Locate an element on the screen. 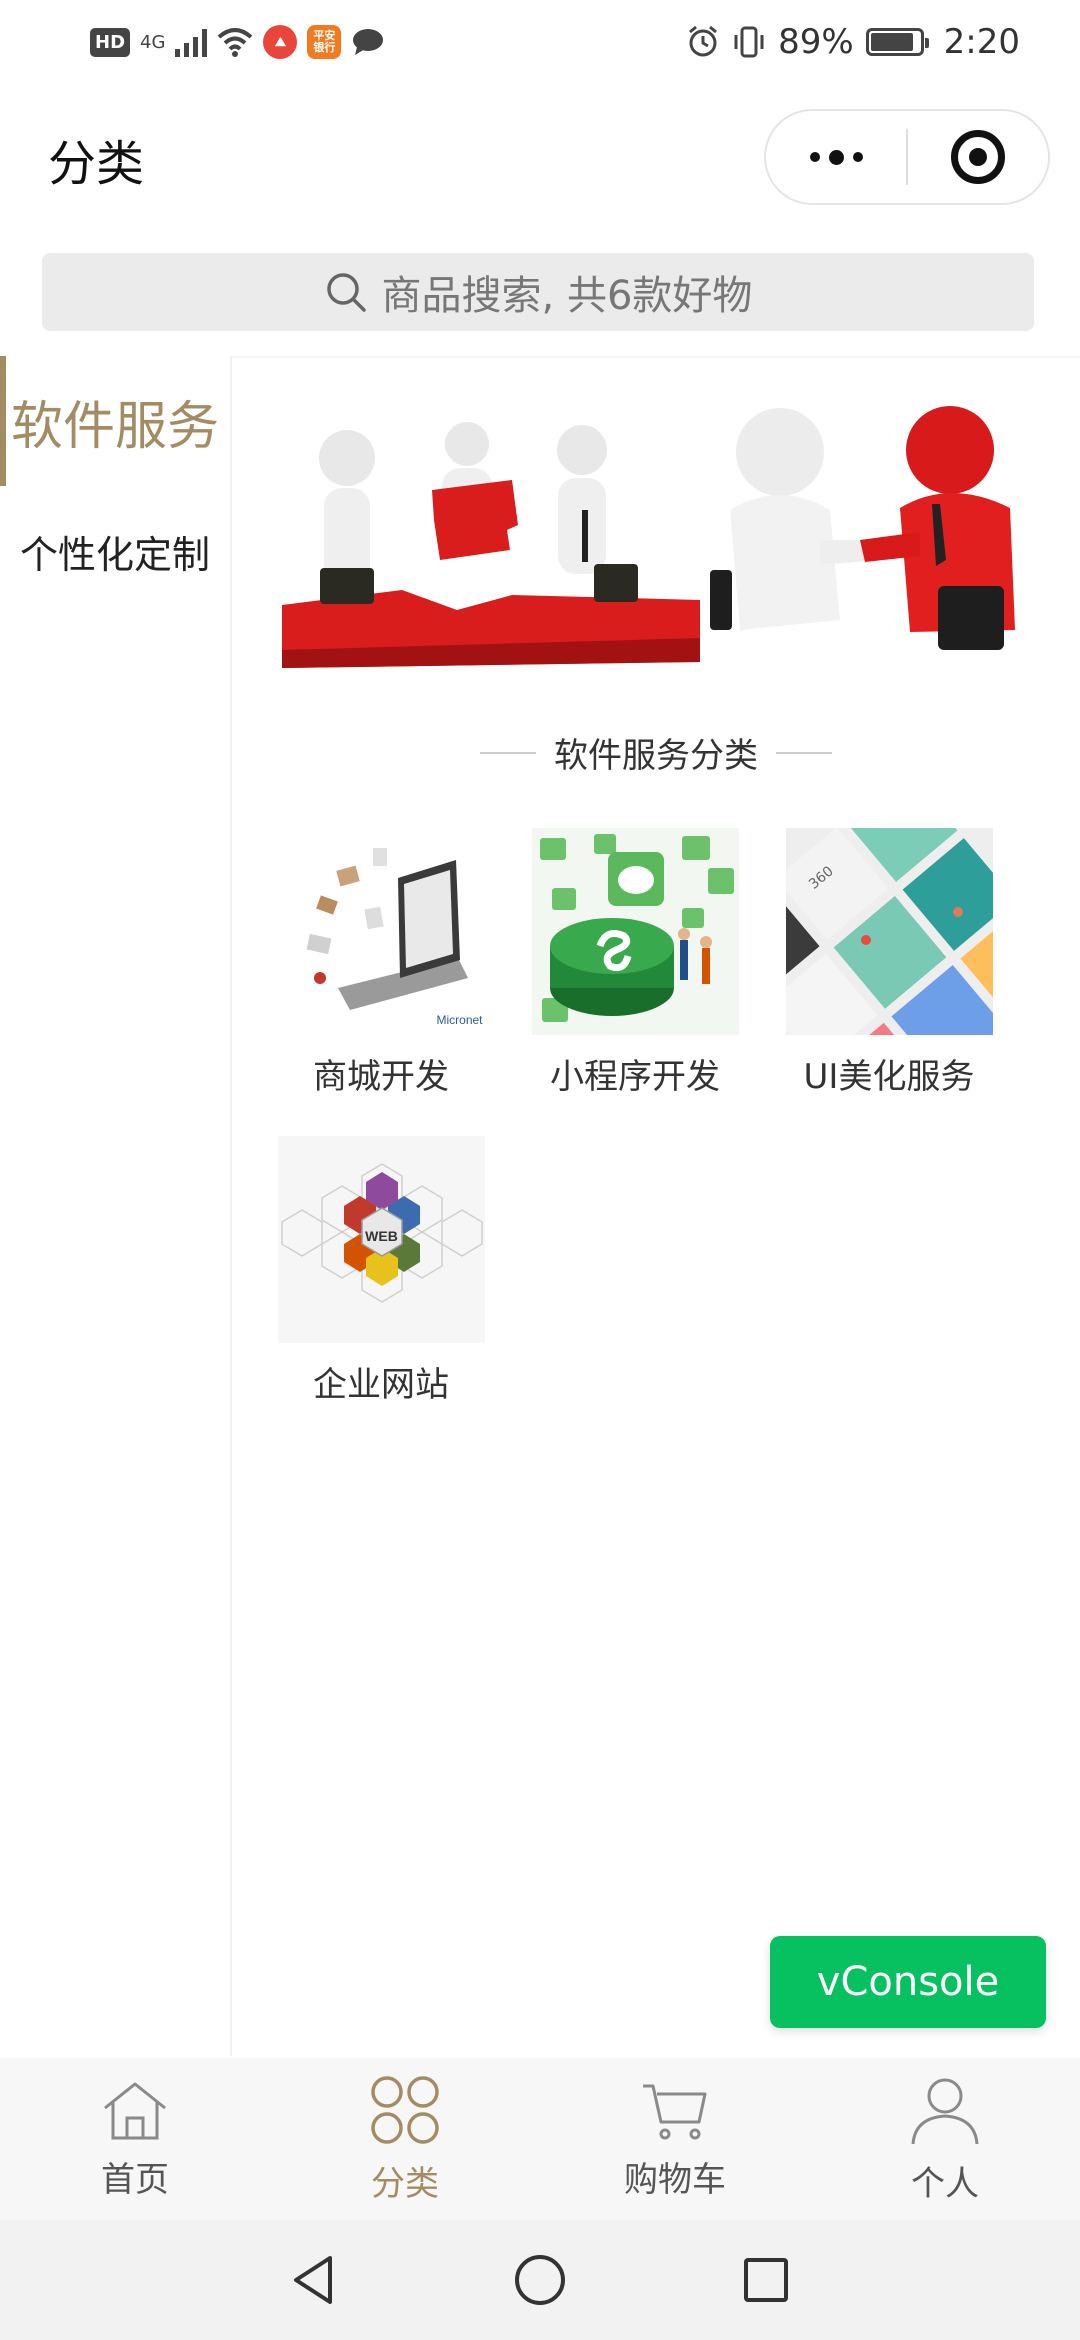 The image size is (1080, 2340). status-left: HD 4G ⛰ 平安银行 is located at coordinates (237, 42).